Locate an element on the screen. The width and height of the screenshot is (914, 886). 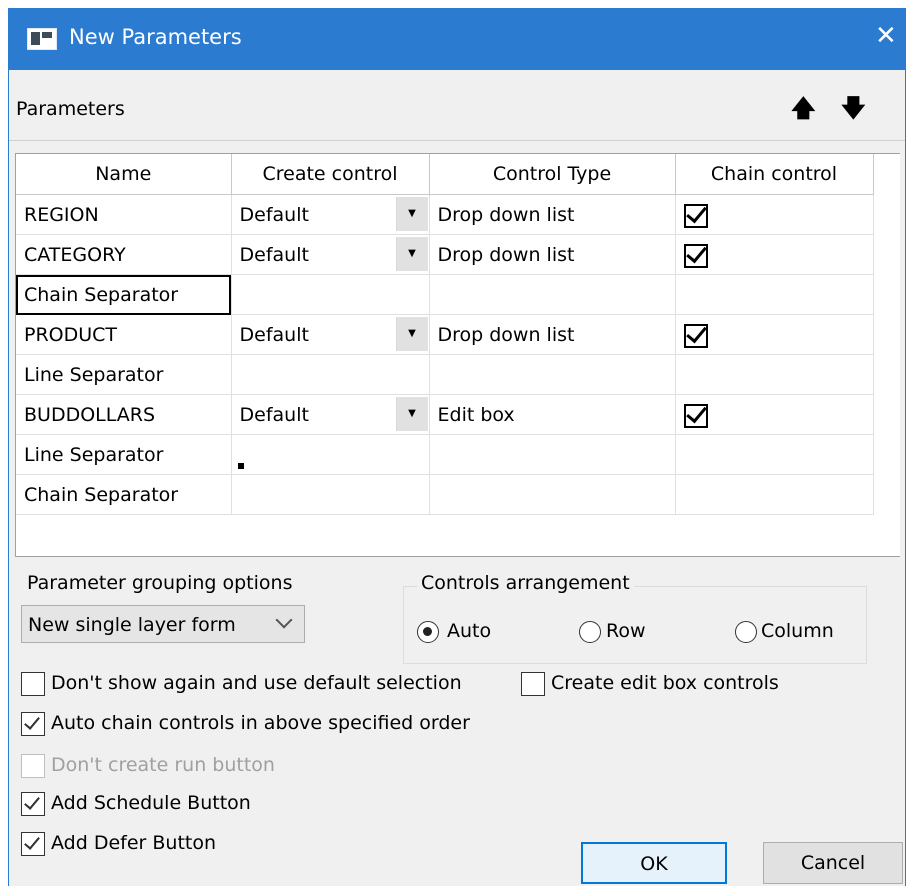
column-header-name: Name is located at coordinates (124, 174).